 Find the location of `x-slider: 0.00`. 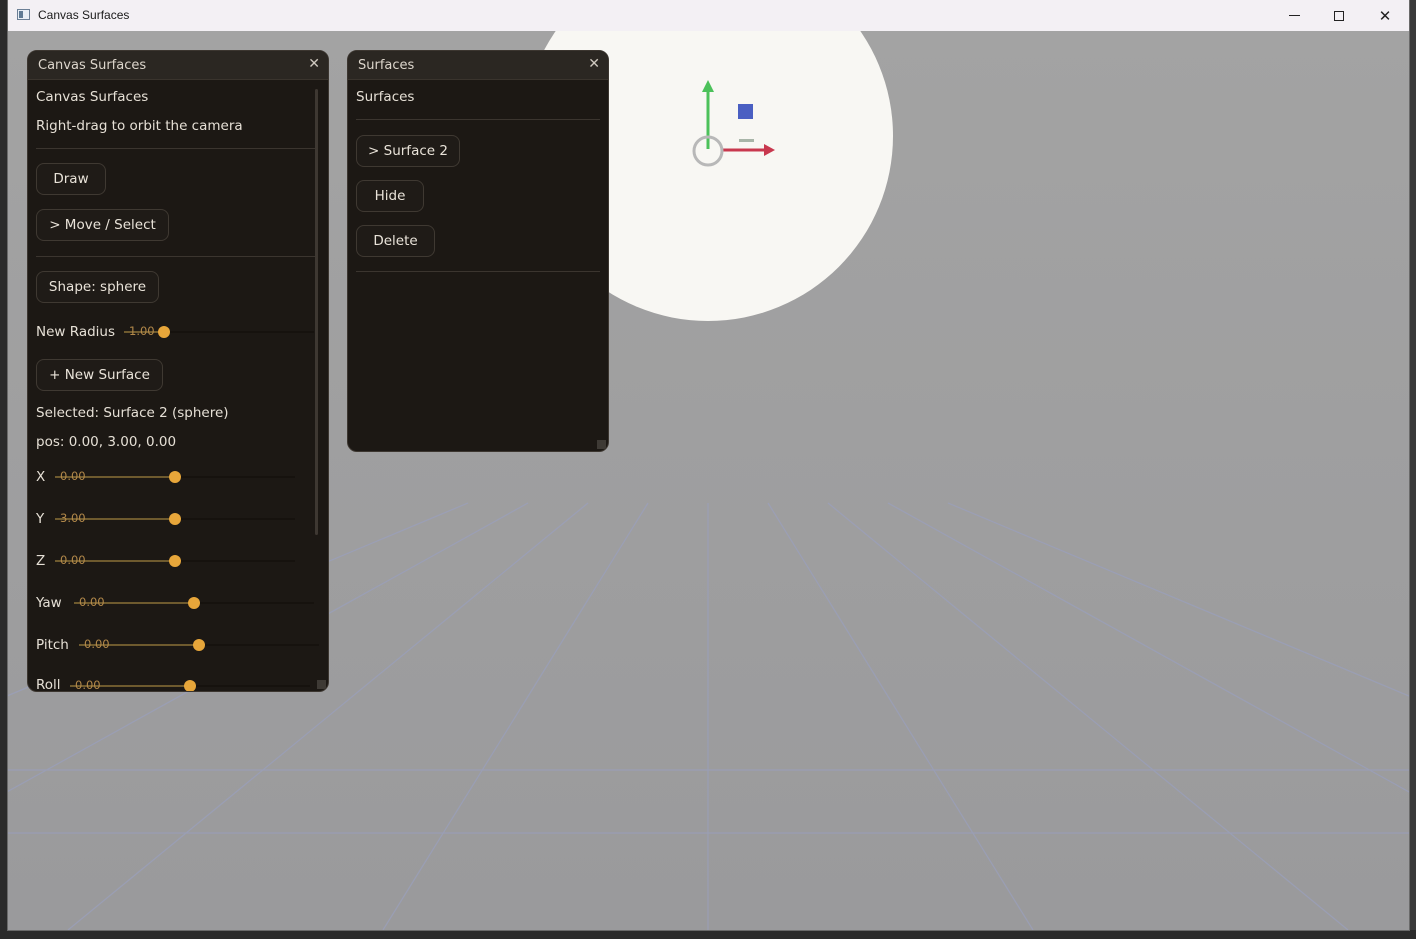

x-slider: 0.00 is located at coordinates (175, 477).